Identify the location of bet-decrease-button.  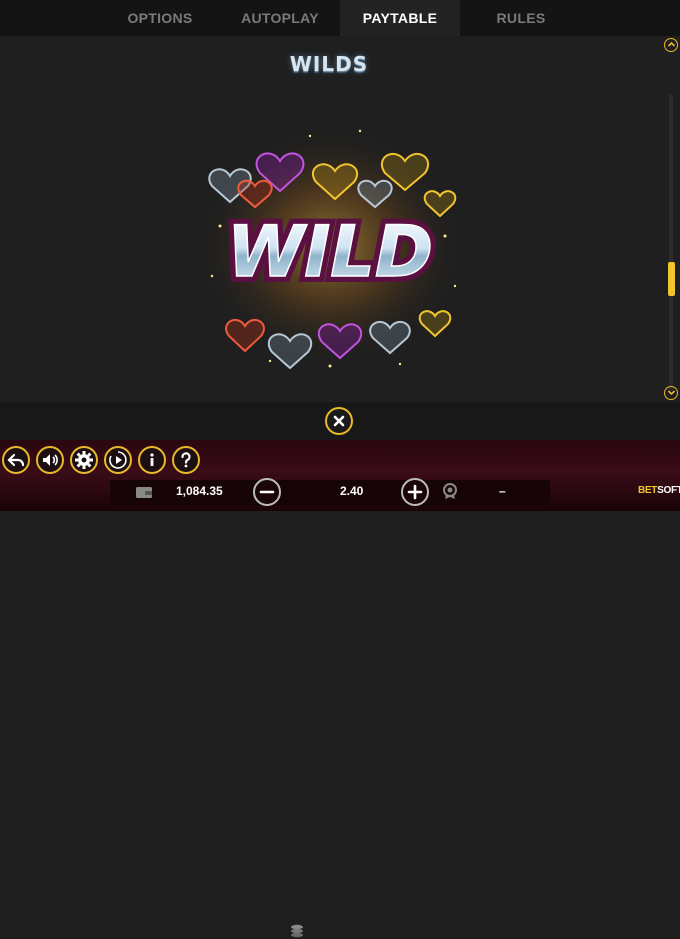
(267, 492).